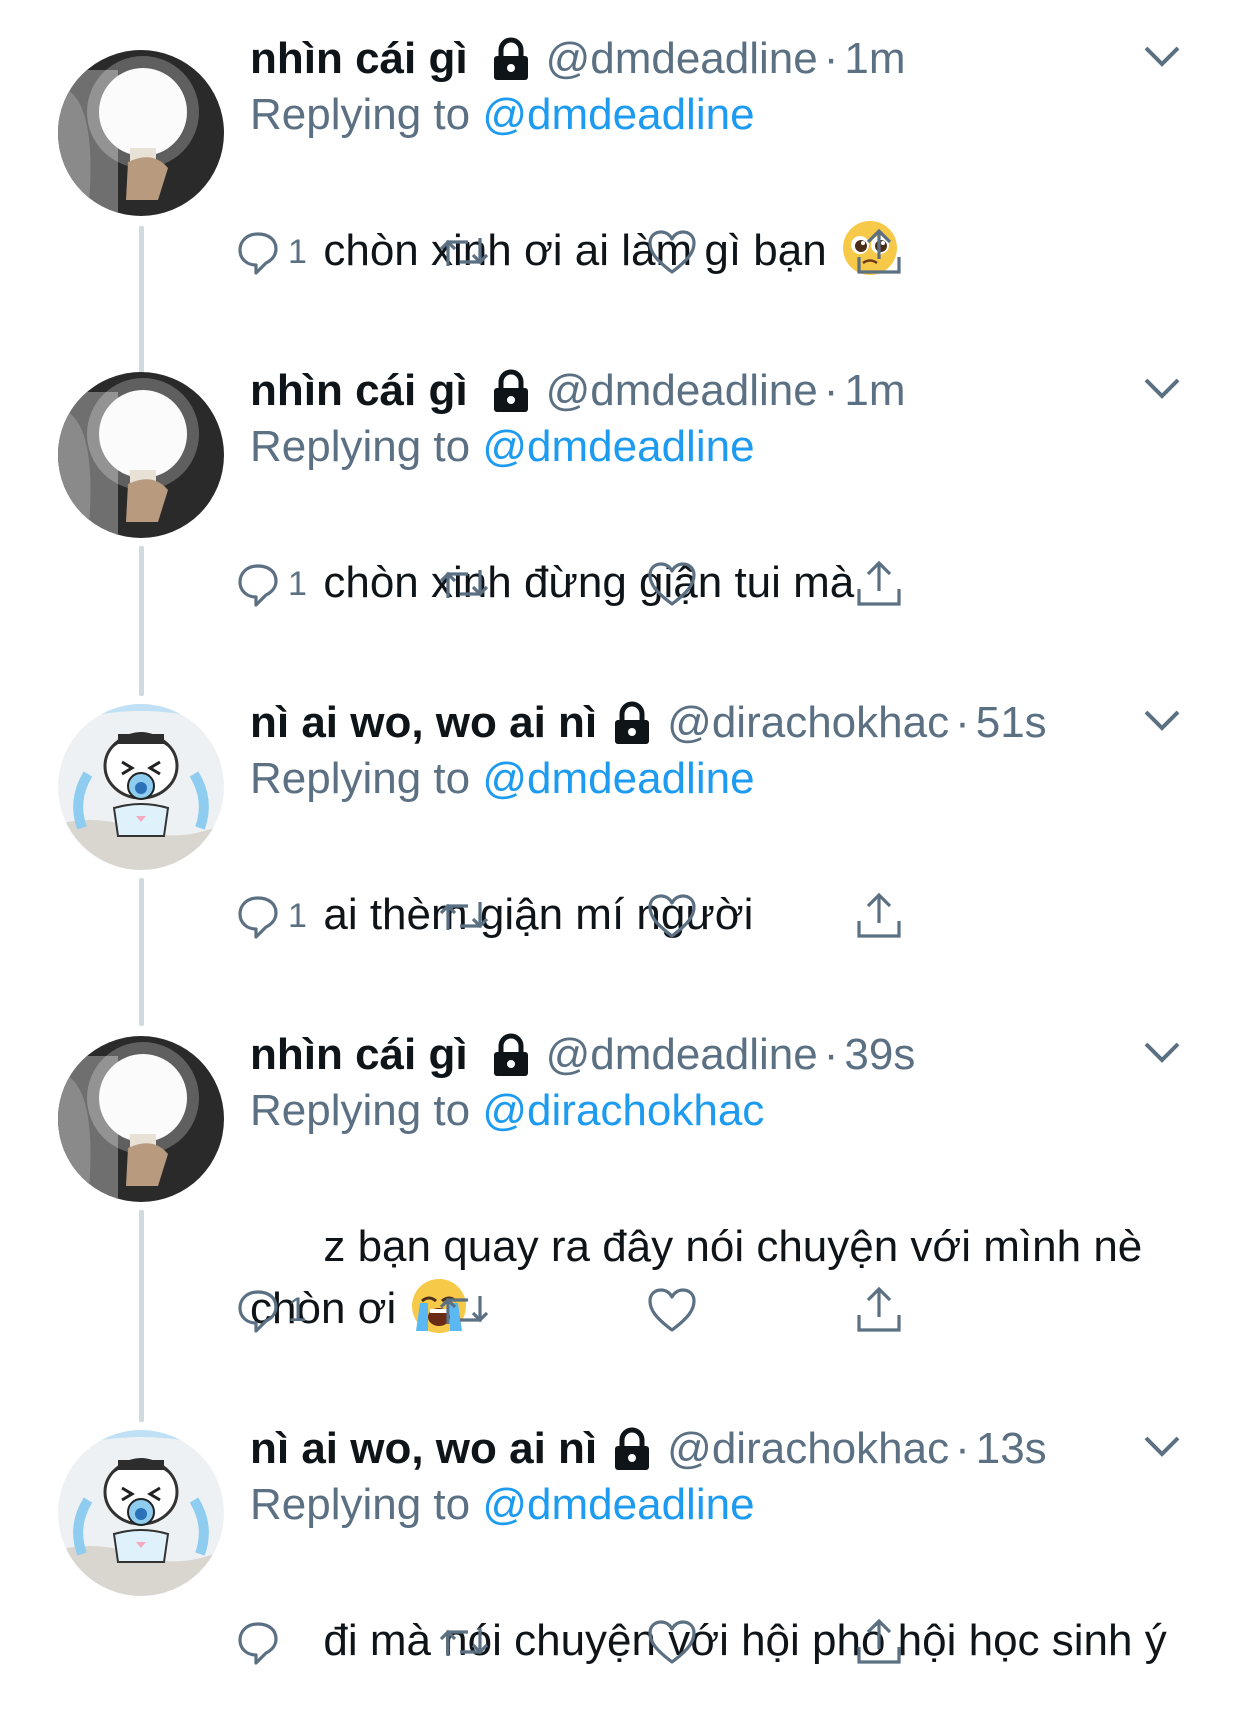 The image size is (1242, 1723). I want to click on replying-to-mention: @dirachokhac, so click(623, 1110).